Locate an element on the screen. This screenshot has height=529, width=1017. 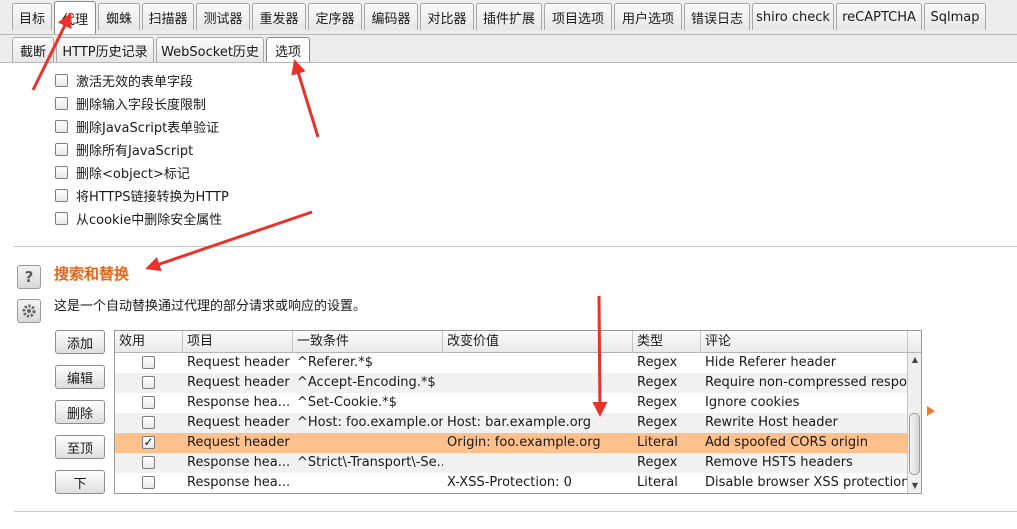
move-down-button: 下 is located at coordinates (80, 482).